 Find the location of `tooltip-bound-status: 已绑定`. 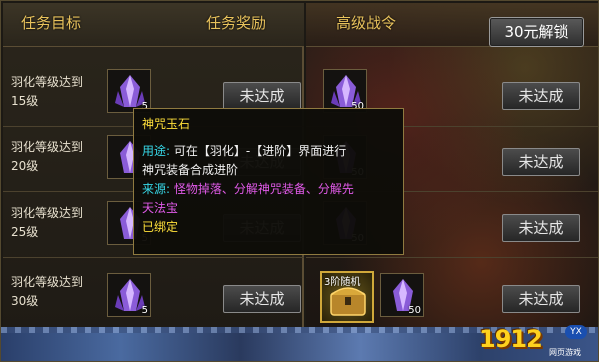

tooltip-bound-status: 已绑定 is located at coordinates (160, 227).